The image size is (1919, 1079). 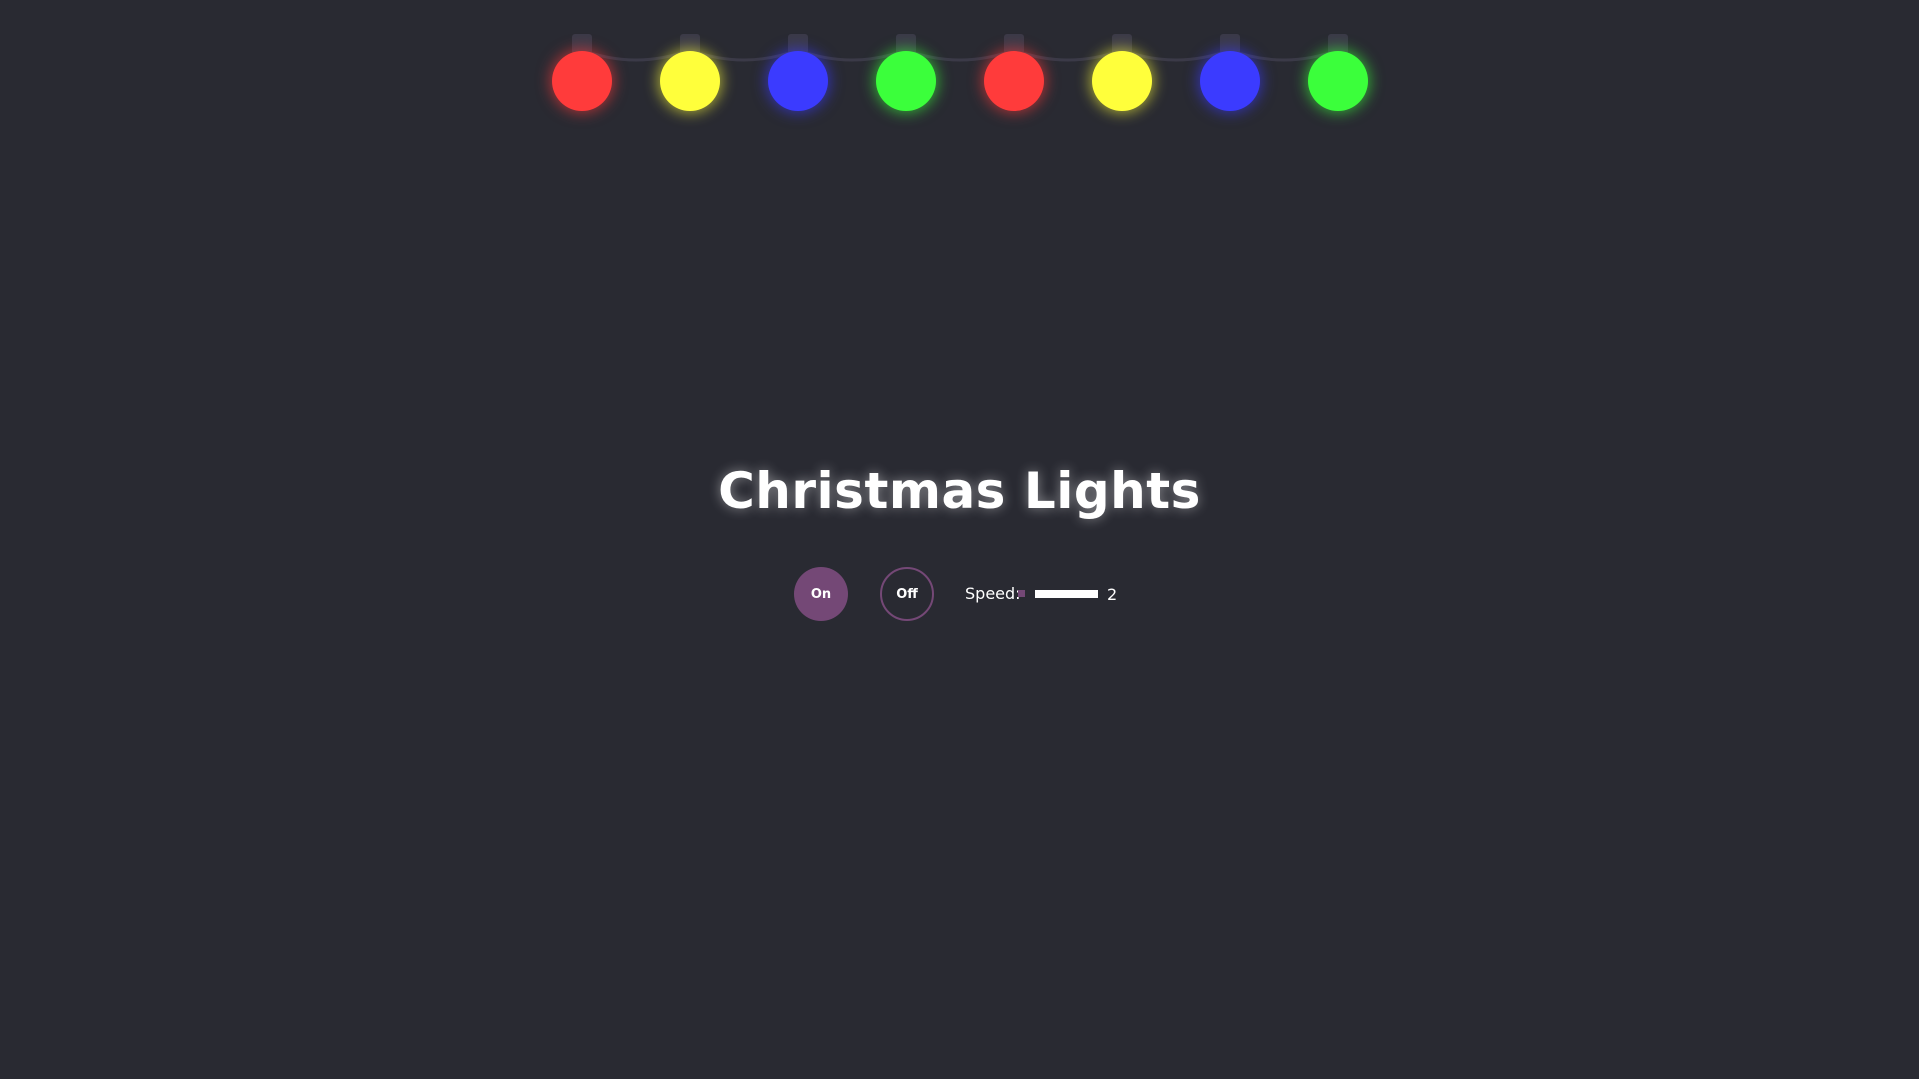 I want to click on speed-slider-thumb, so click(x=1021, y=593).